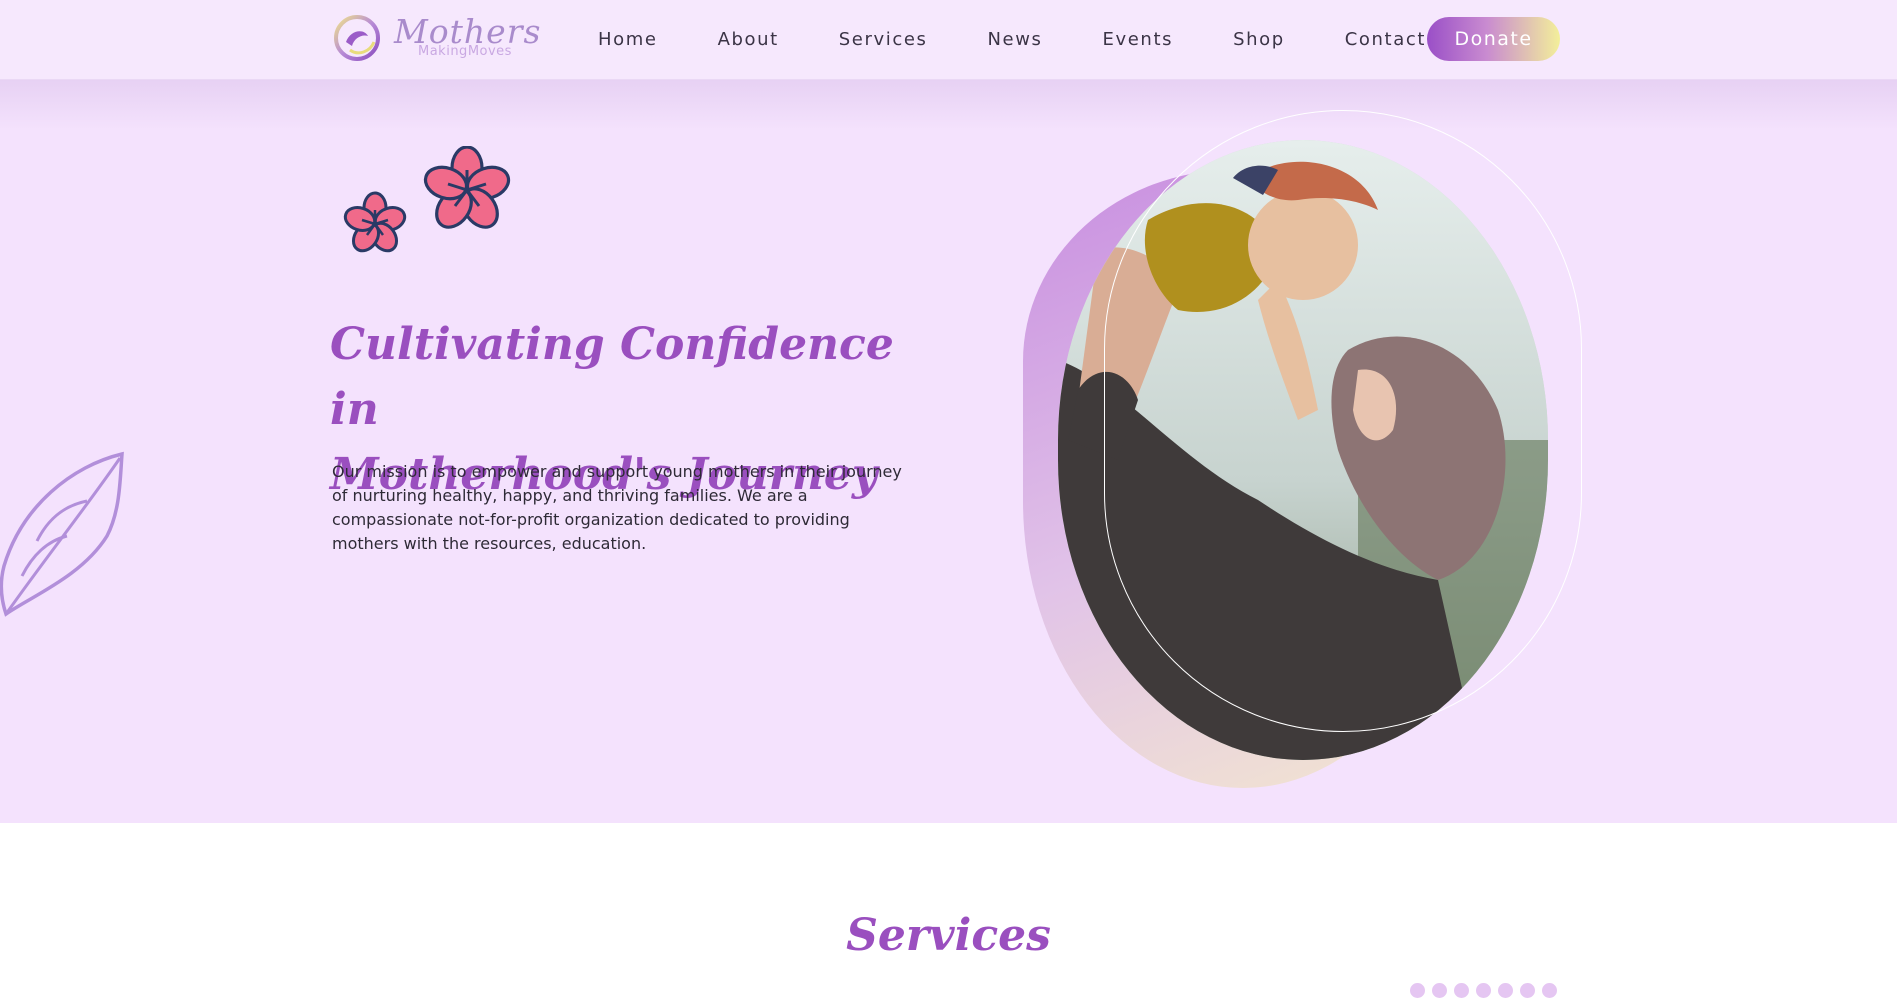  Describe the element at coordinates (1493, 39) in the screenshot. I see `donate-button: Donate` at that location.